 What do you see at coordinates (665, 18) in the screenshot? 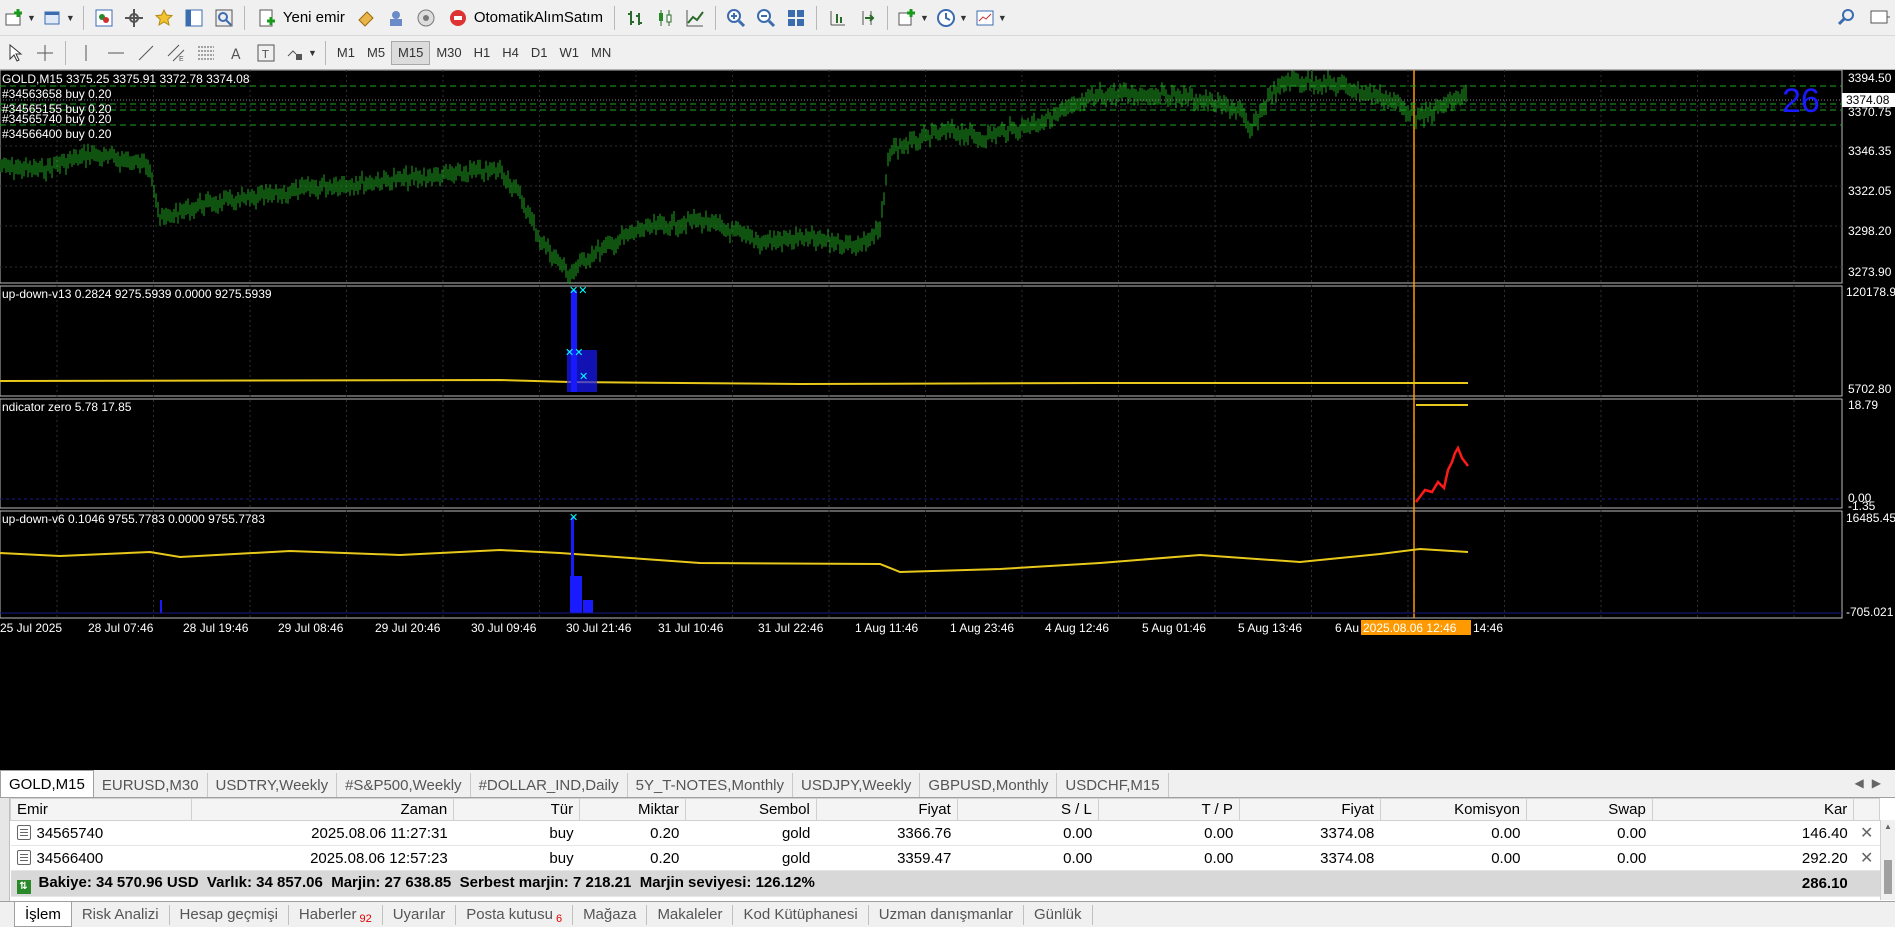
I see `candlestick-button` at bounding box center [665, 18].